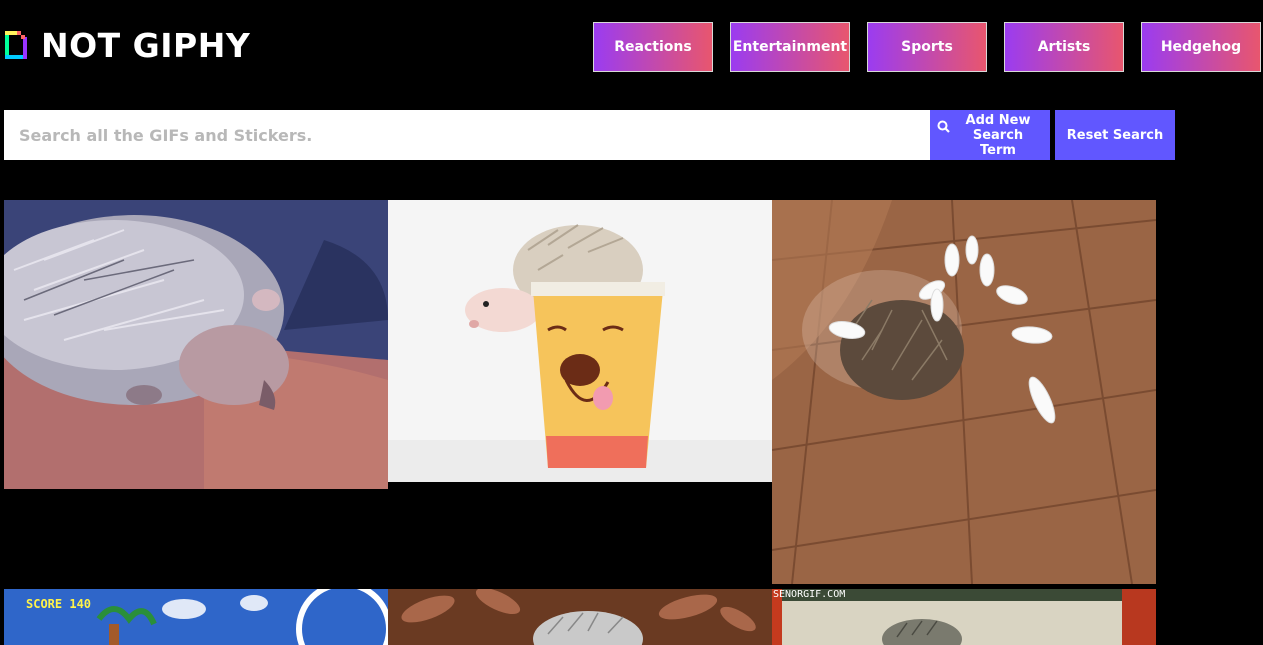 This screenshot has height=645, width=1263. I want to click on search-bar, so click(467, 135).